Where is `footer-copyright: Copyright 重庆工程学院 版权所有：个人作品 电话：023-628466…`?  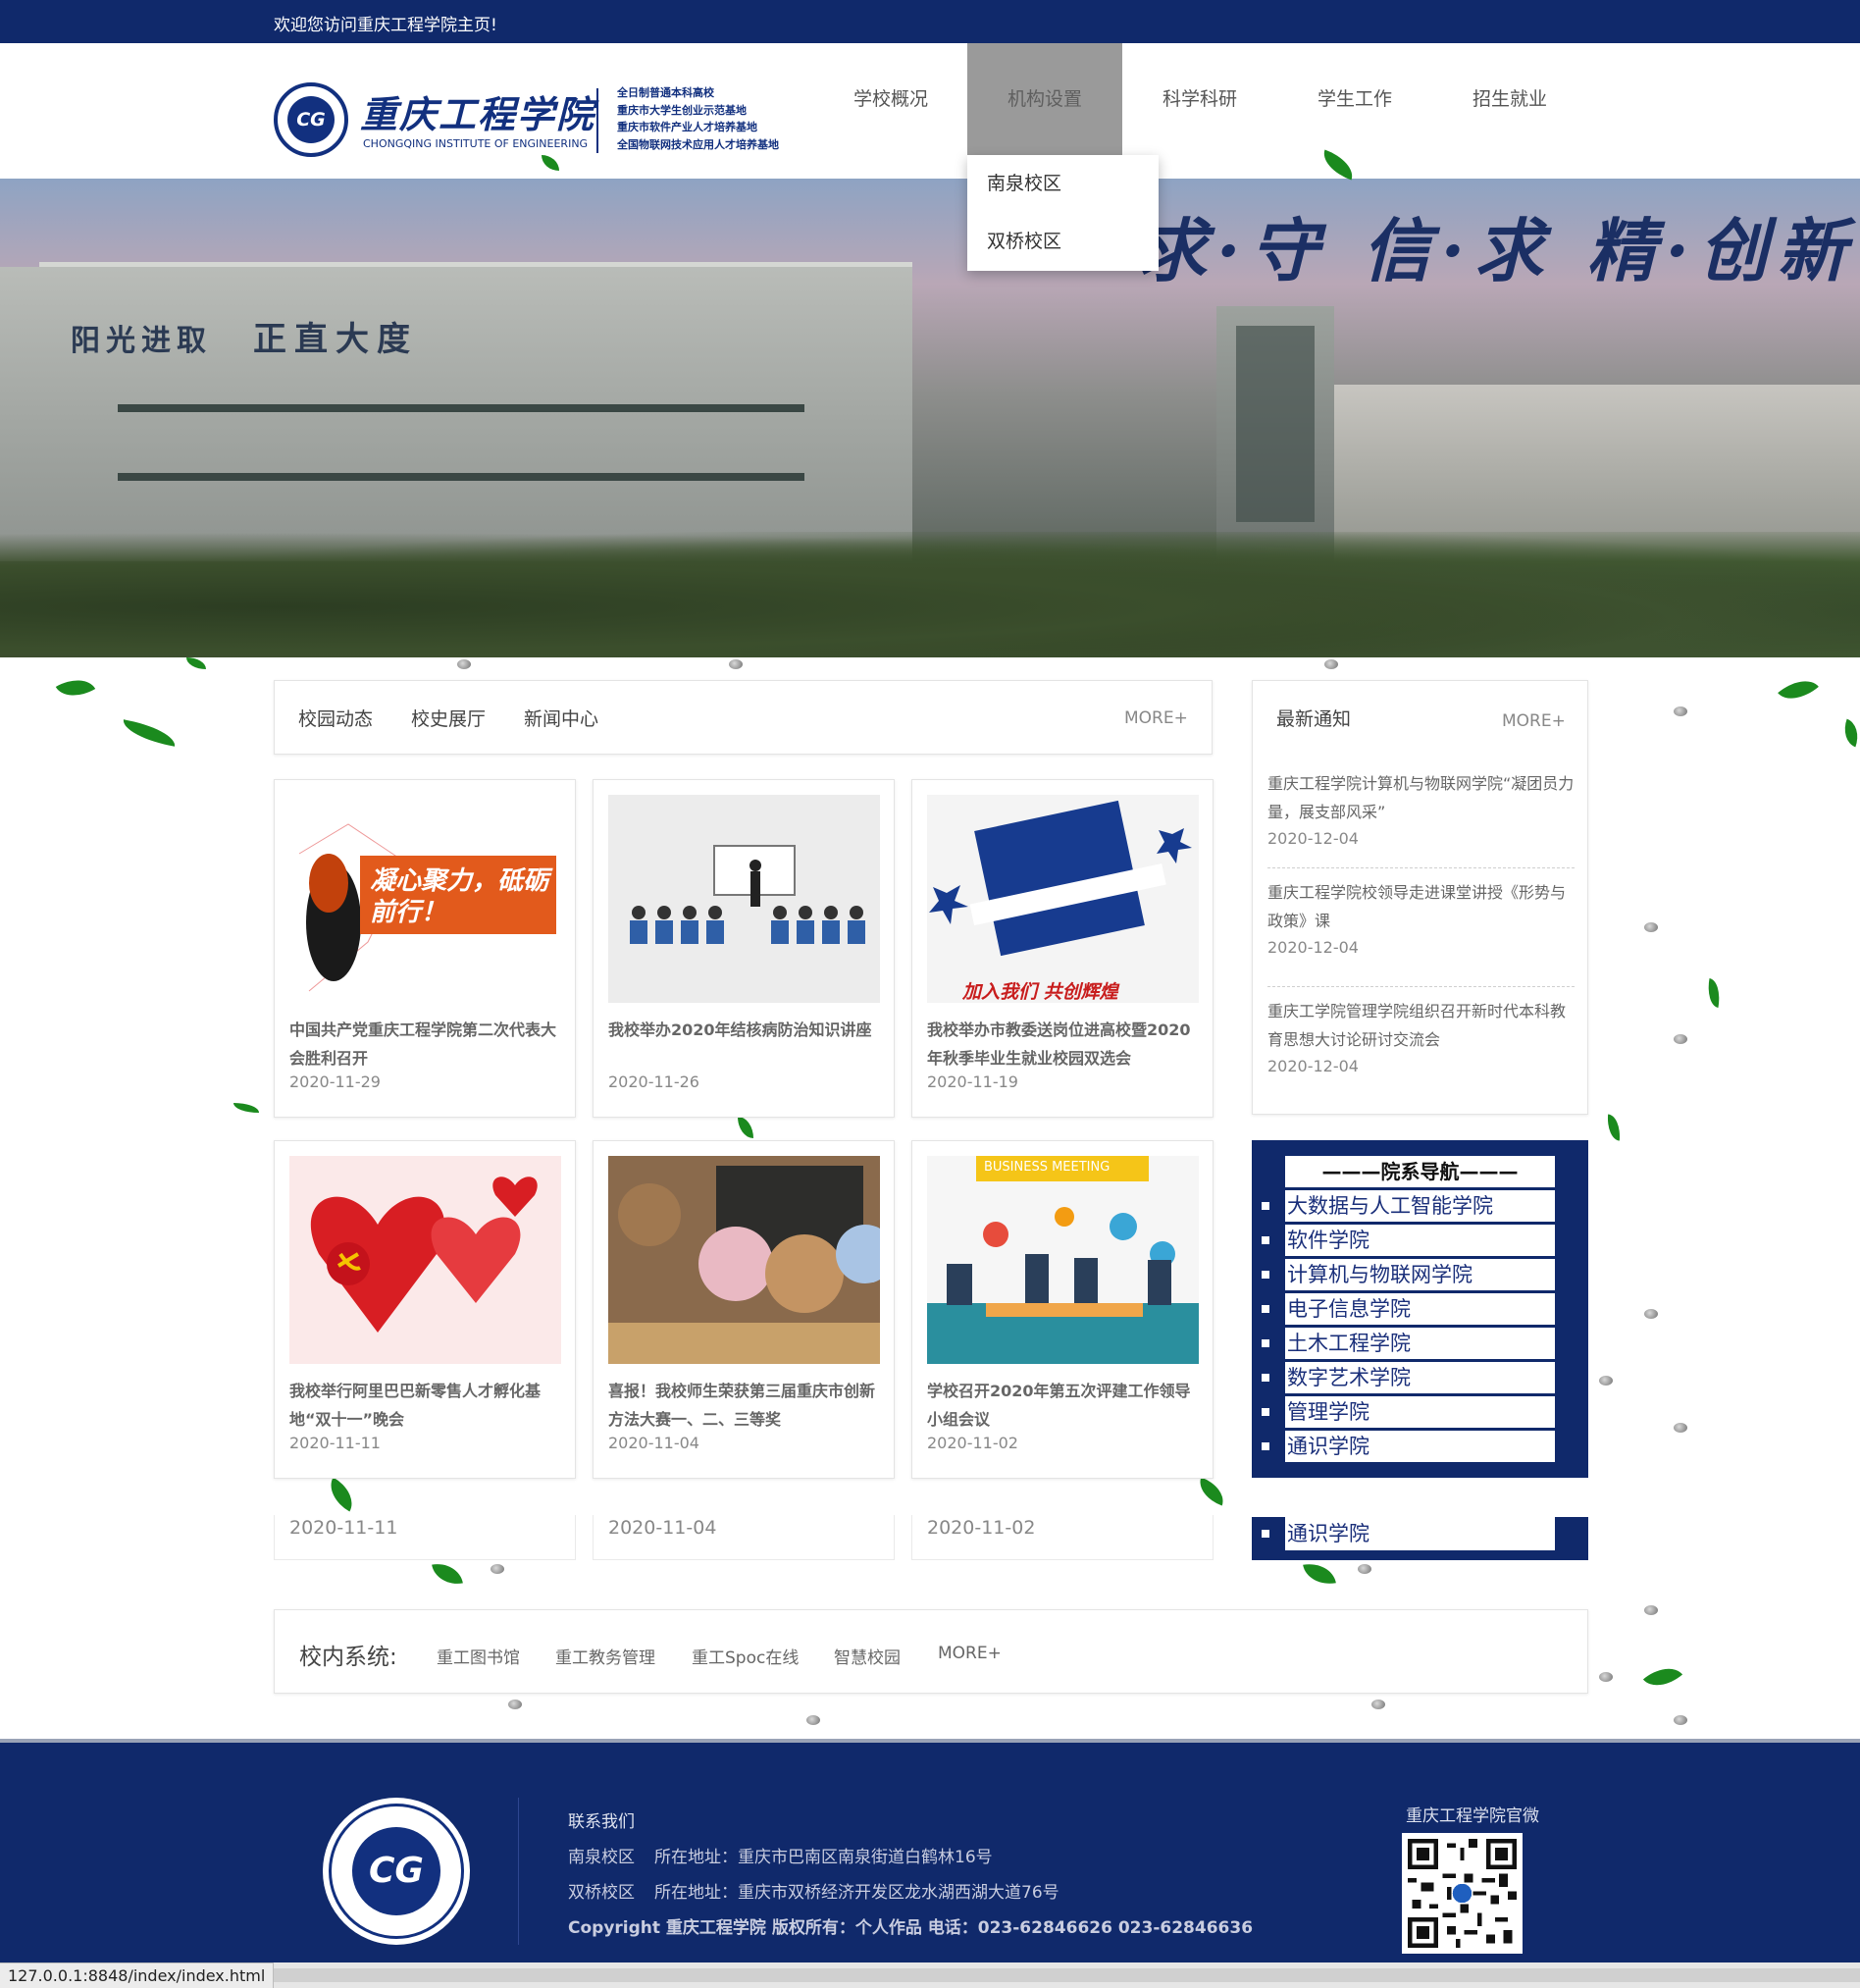
footer-copyright: Copyright 重庆工程学院 版权所有：个人作品 电话：023-628466… is located at coordinates (911, 1928).